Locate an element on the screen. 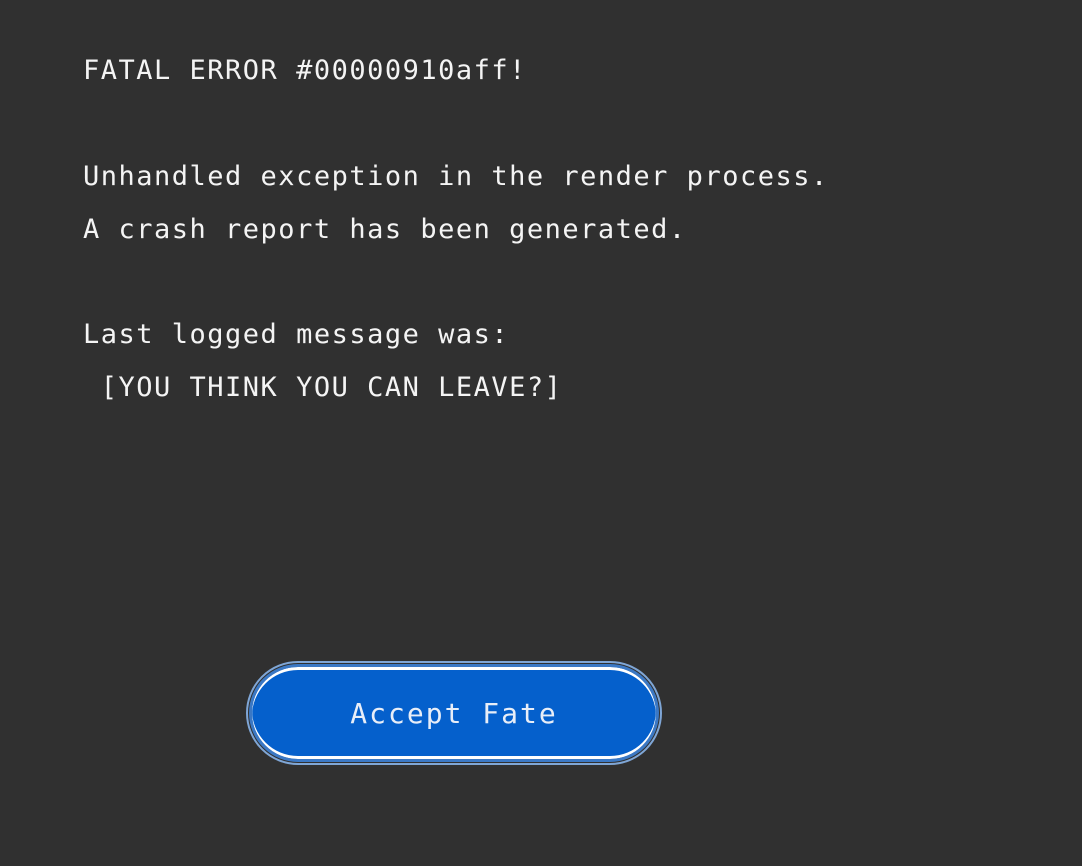  accept-fate-button: Accept Fate is located at coordinates (454, 713).